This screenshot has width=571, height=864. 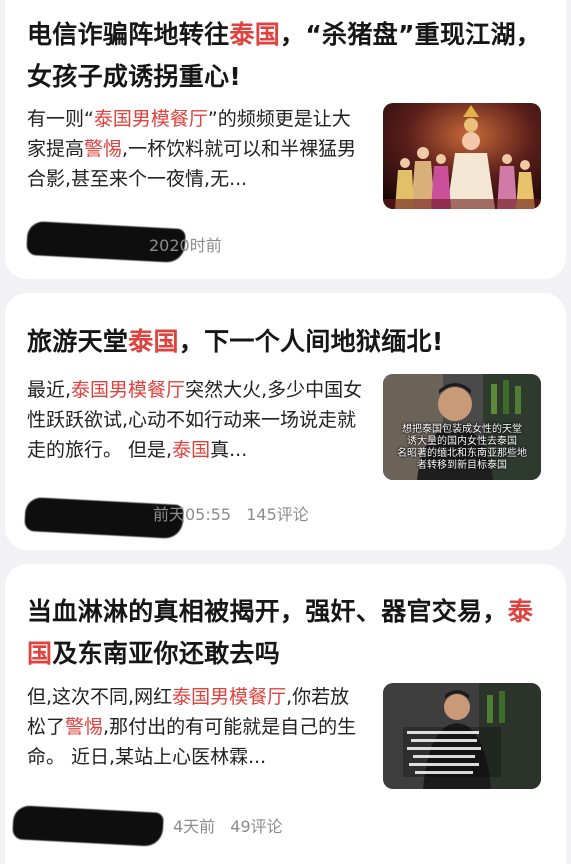 What do you see at coordinates (286, 633) in the screenshot?
I see `article-title: 当血淋淋的真相被揭开，强奸、器官交易，泰国及东南亚你还敢去吗` at bounding box center [286, 633].